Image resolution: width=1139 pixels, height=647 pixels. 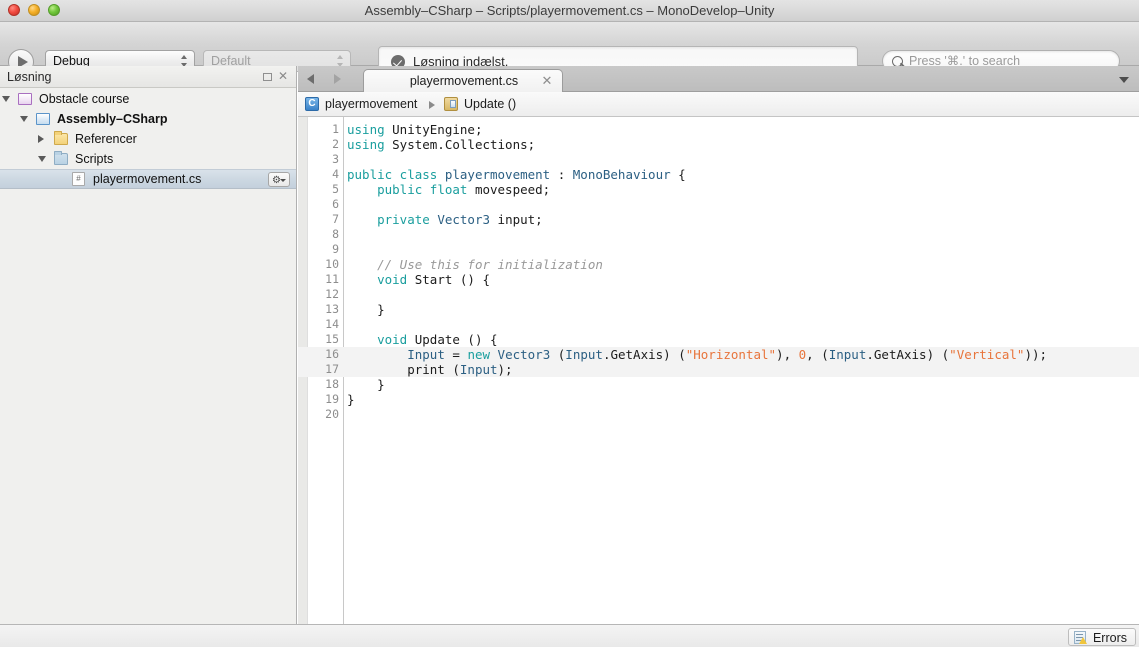 What do you see at coordinates (437, 339) in the screenshot?
I see `code-text: void Update () {` at bounding box center [437, 339].